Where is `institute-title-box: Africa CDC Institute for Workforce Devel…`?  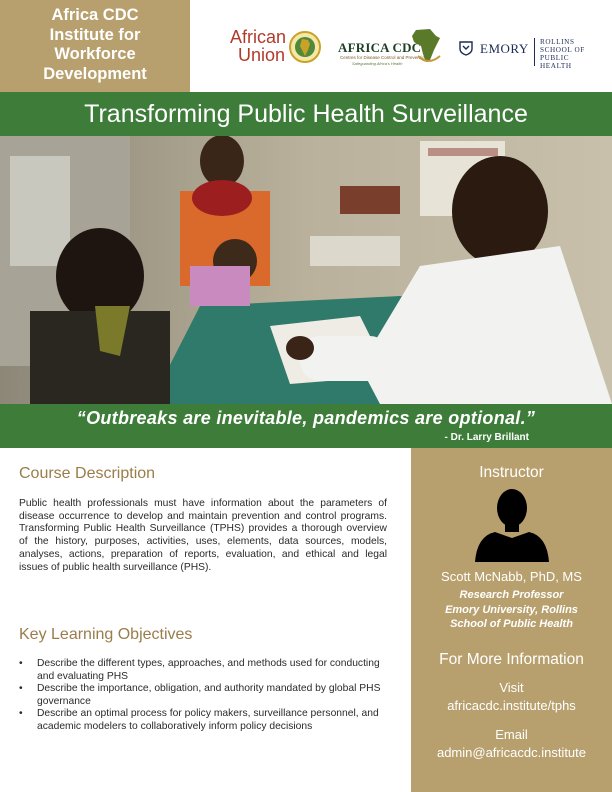
institute-title-box: Africa CDC Institute for Workforce Devel… is located at coordinates (95, 46).